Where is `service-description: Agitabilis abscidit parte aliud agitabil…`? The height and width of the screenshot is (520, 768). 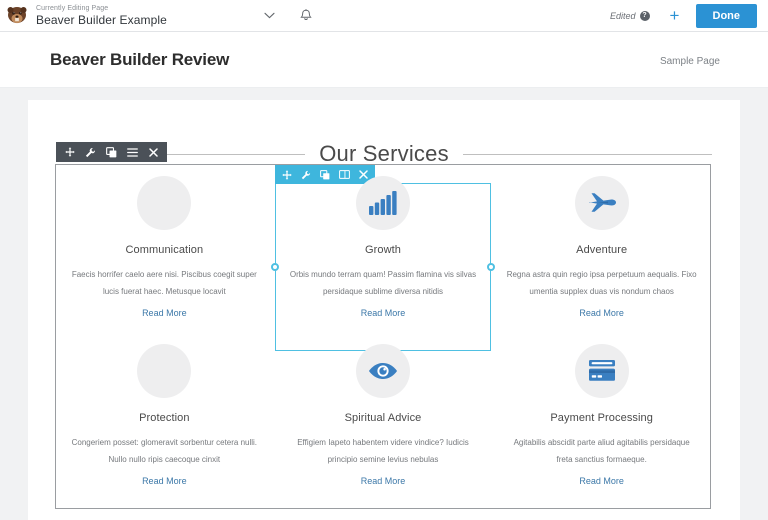
service-description: Agitabilis abscidit parte aliud agitabil… is located at coordinates (601, 451).